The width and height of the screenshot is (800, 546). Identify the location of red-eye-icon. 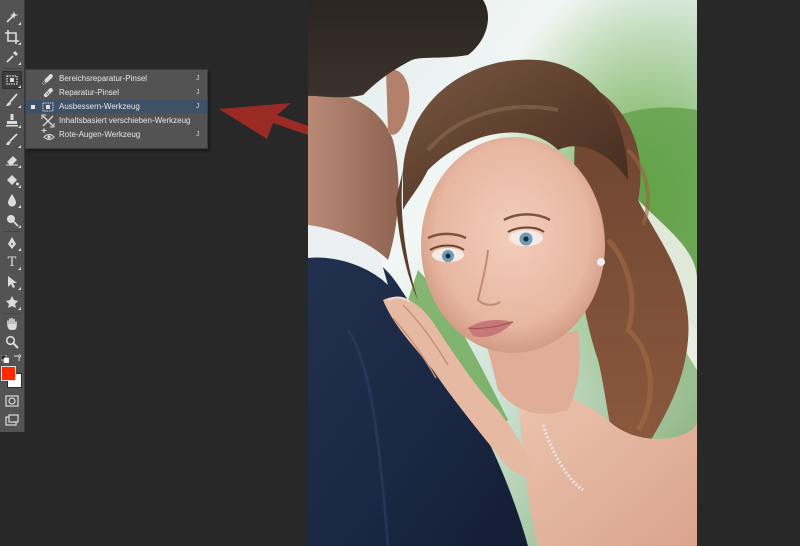
(48, 134).